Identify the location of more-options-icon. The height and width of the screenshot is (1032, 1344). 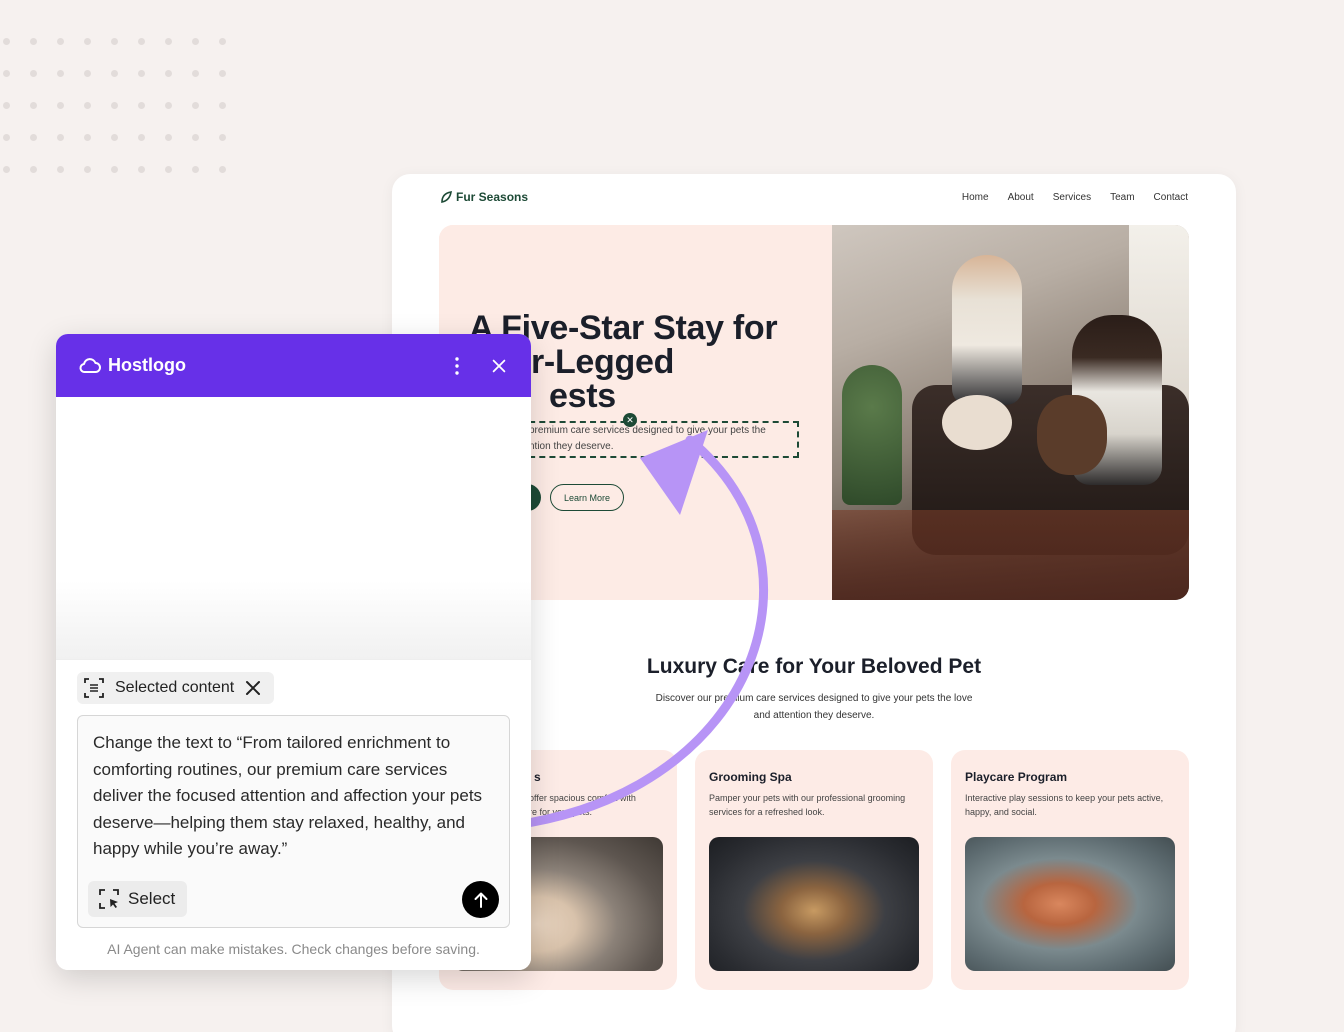
(457, 366).